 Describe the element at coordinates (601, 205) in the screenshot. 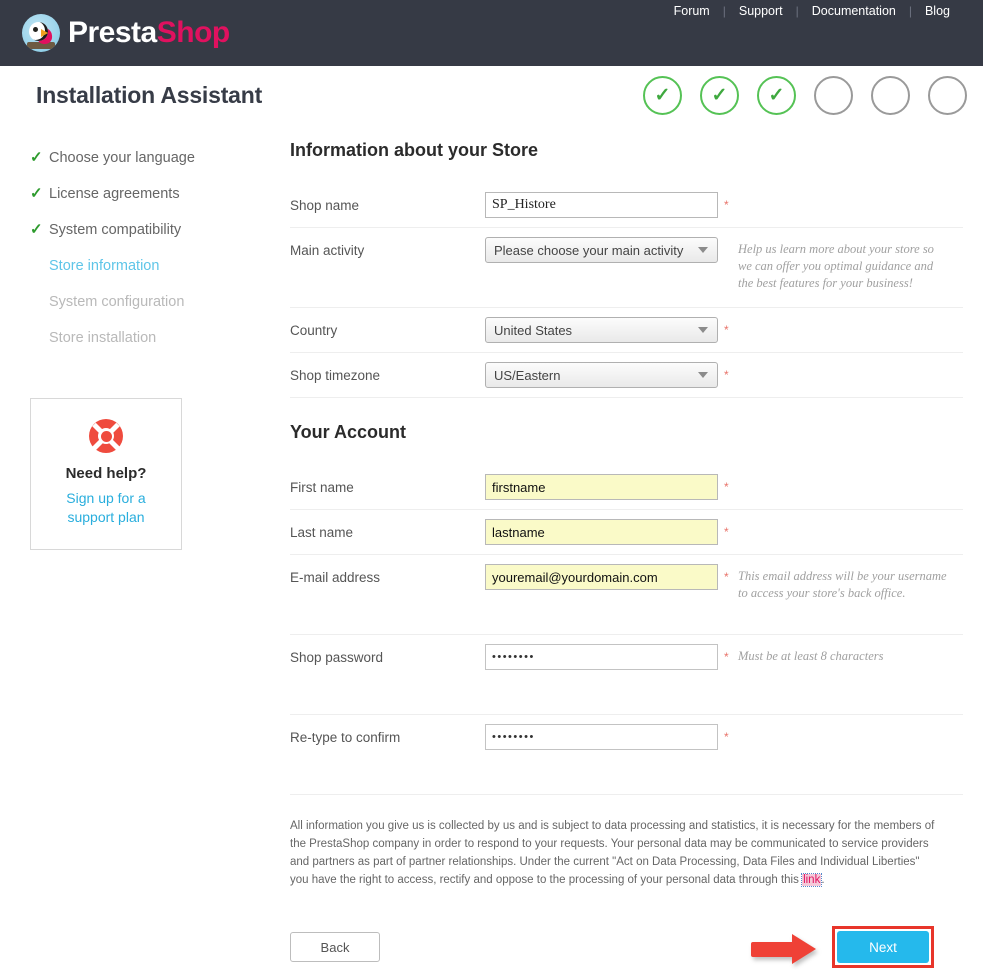

I see `shop-name-input` at that location.